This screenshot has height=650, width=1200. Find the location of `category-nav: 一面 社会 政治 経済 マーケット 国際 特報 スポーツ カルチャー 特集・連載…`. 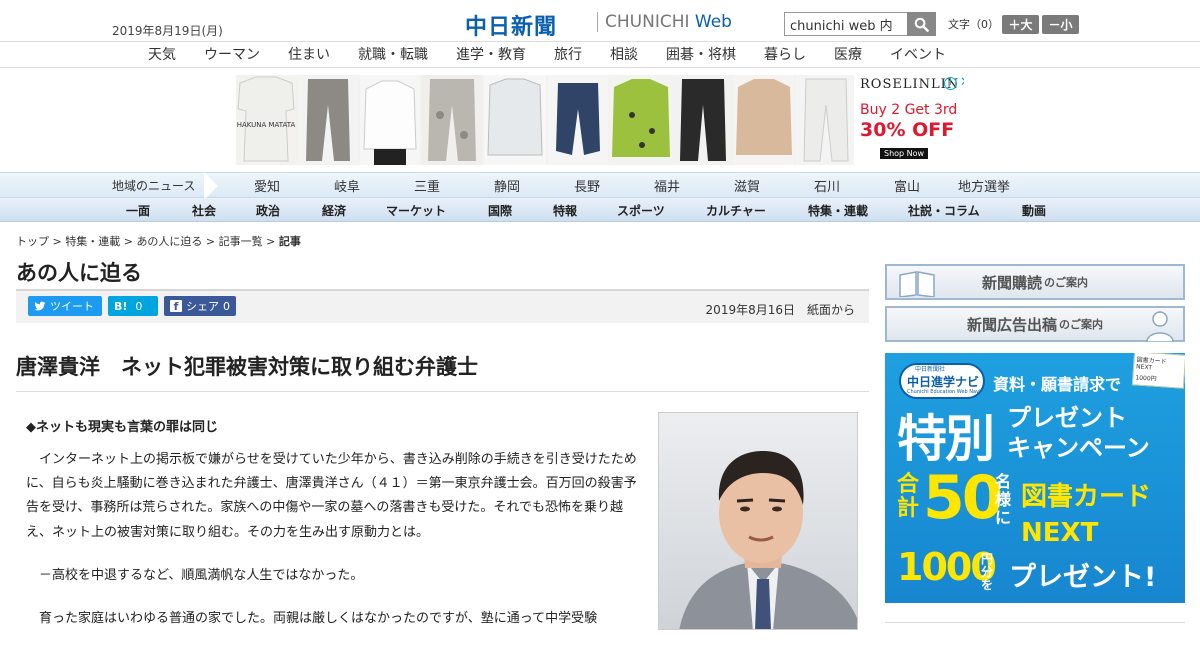

category-nav: 一面 社会 政治 経済 マーケット 国際 特報 スポーツ カルチャー 特集・連載… is located at coordinates (600, 210).